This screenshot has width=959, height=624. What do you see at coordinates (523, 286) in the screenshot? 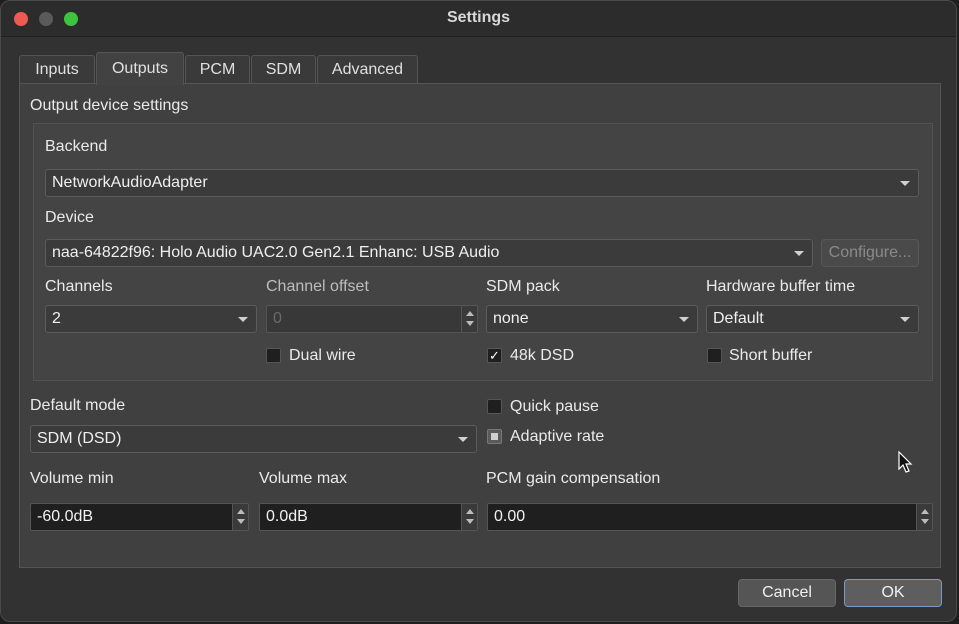
I see `sdm-pack-label: SDM pack` at bounding box center [523, 286].